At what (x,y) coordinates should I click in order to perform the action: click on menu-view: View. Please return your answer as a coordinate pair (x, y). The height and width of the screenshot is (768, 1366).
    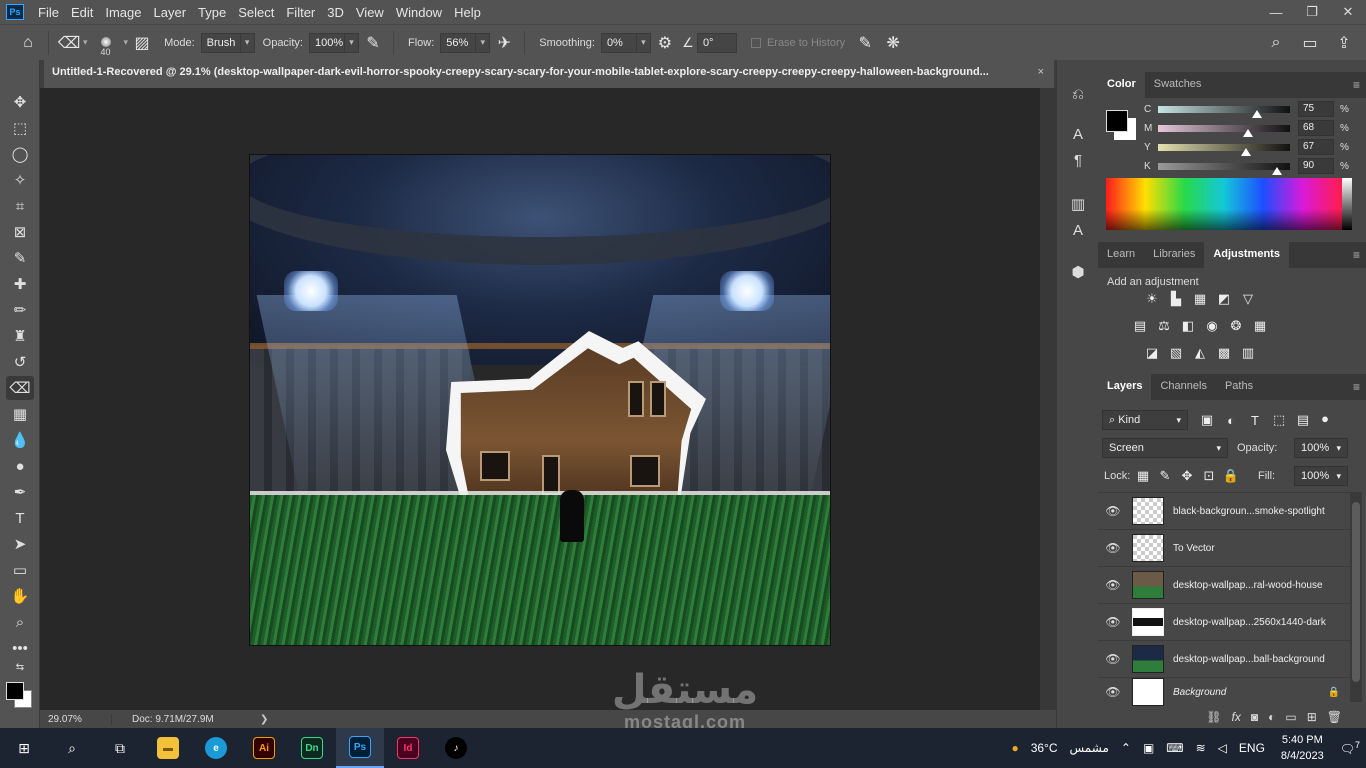
    Looking at the image, I should click on (370, 12).